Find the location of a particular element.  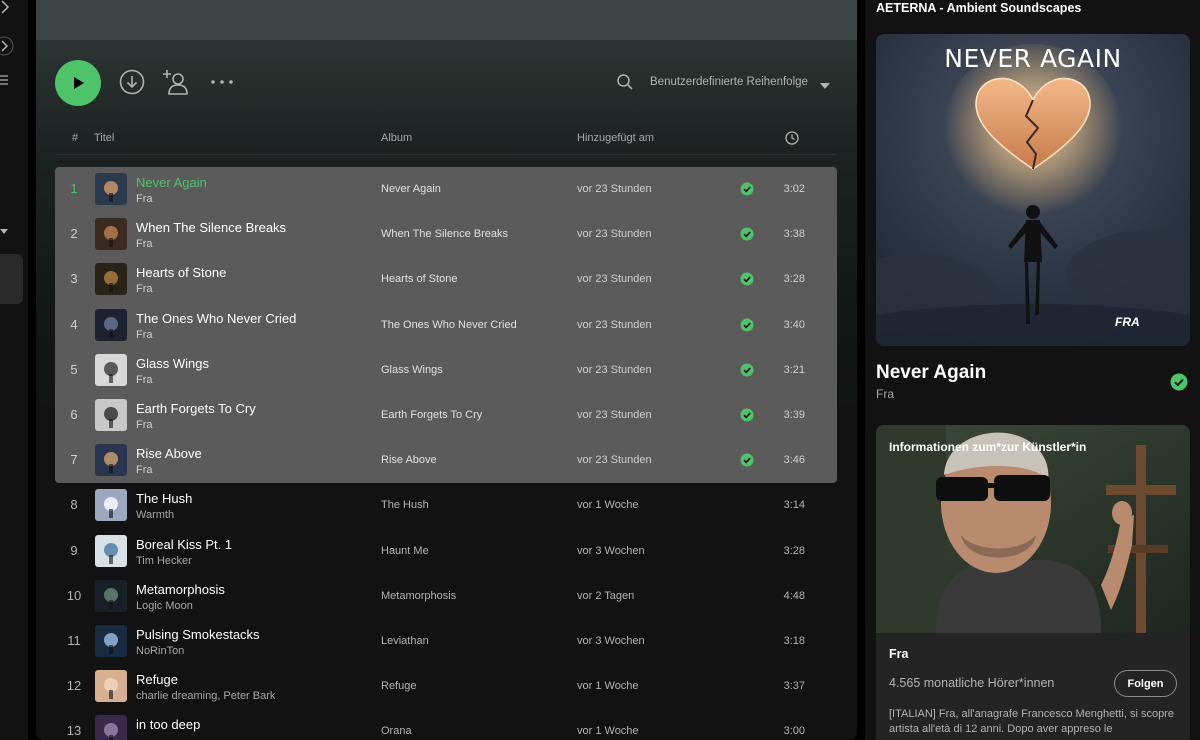

expand-icon is located at coordinates (8, 47).